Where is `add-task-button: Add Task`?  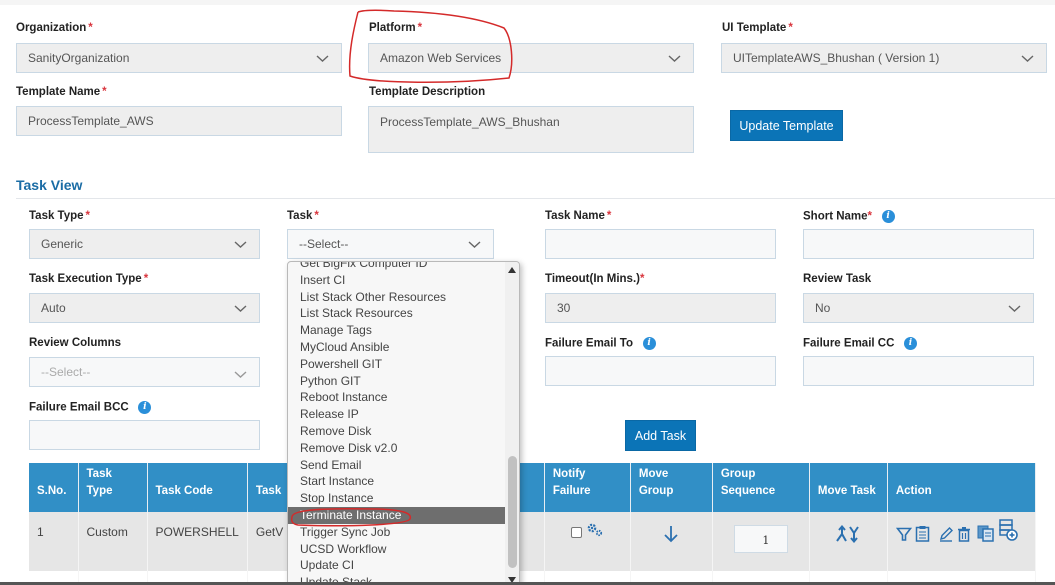
add-task-button: Add Task is located at coordinates (660, 435).